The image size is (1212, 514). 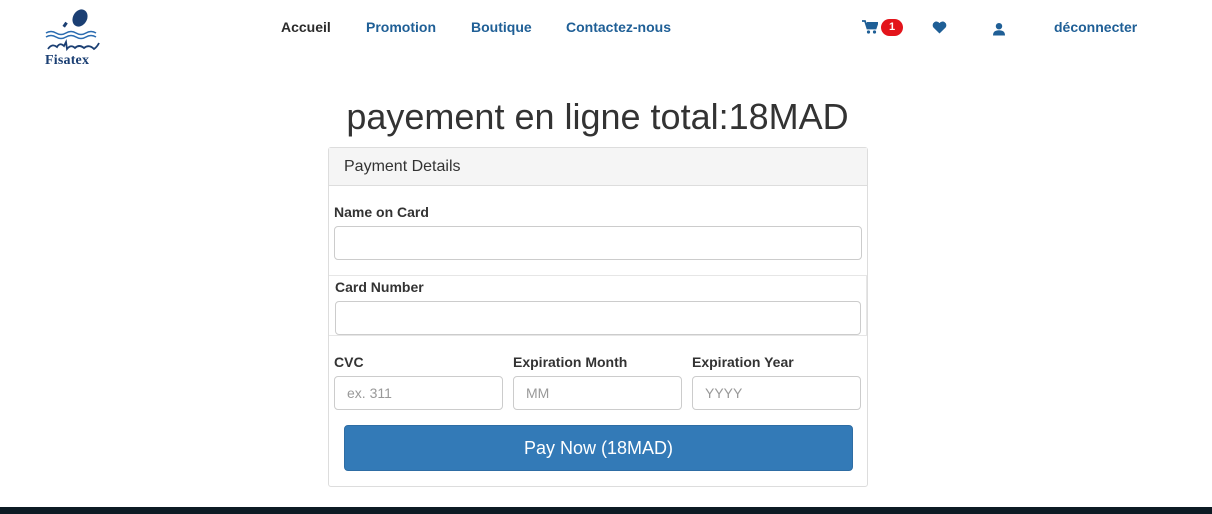 I want to click on page-title: payement en ligne total:18MAD, so click(x=597, y=116).